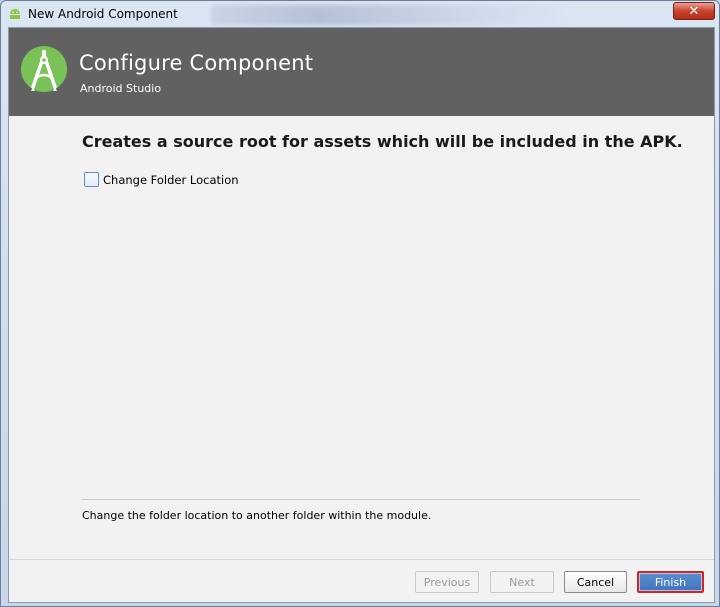  I want to click on close-icon: ✕, so click(694, 11).